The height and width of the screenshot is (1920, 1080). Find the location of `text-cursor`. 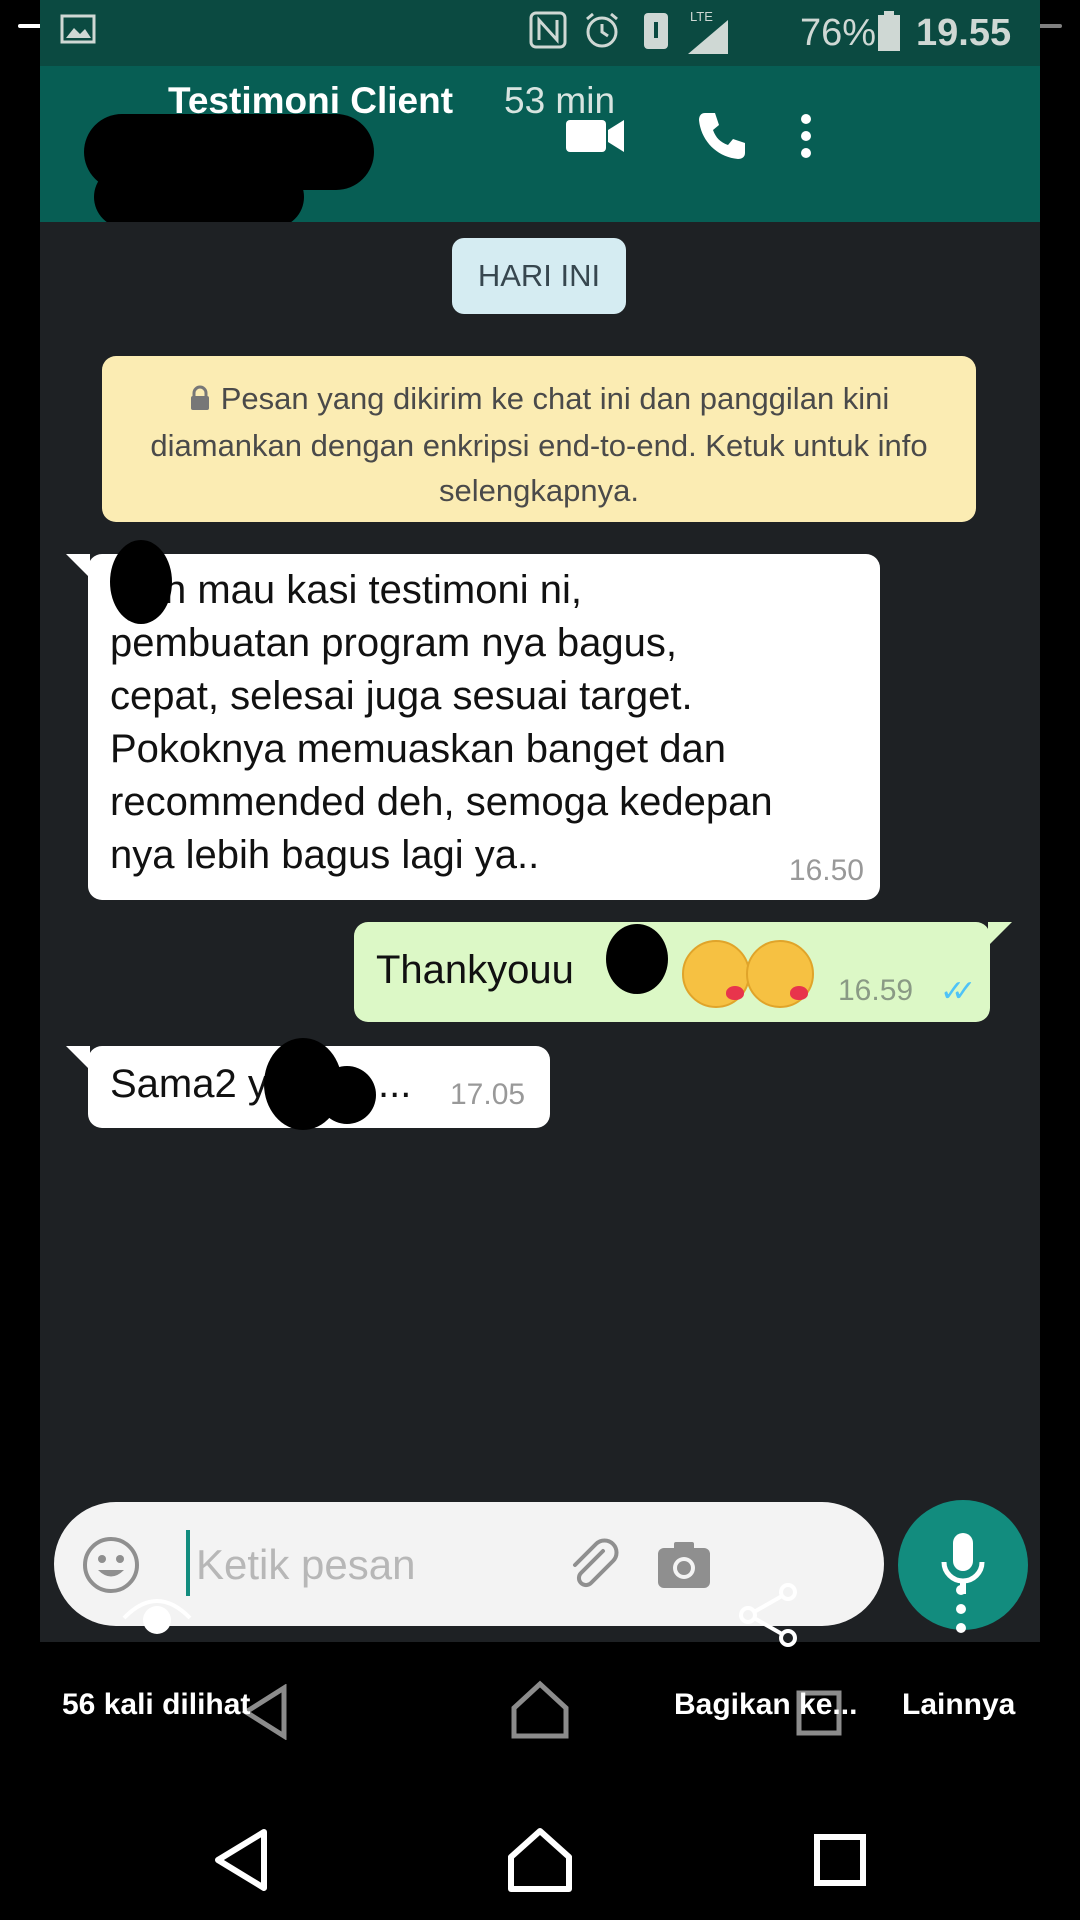

text-cursor is located at coordinates (188, 1563).